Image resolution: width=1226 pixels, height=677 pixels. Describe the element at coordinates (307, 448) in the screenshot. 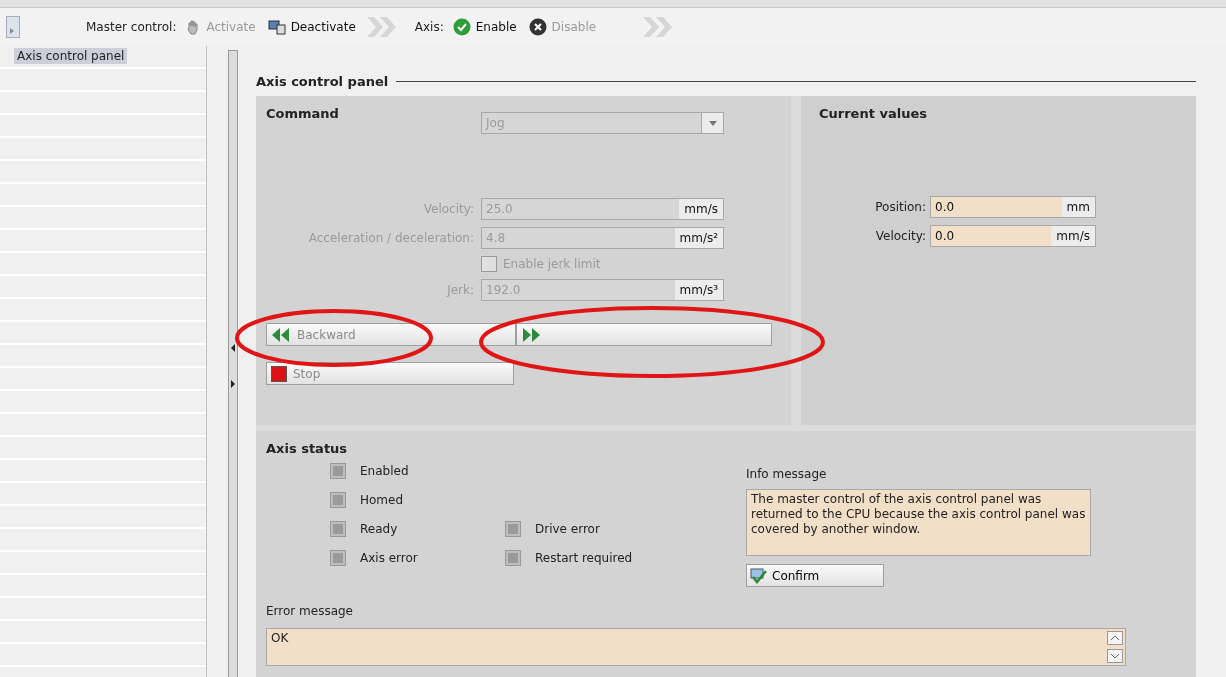

I see `section-title: Axis status` at that location.